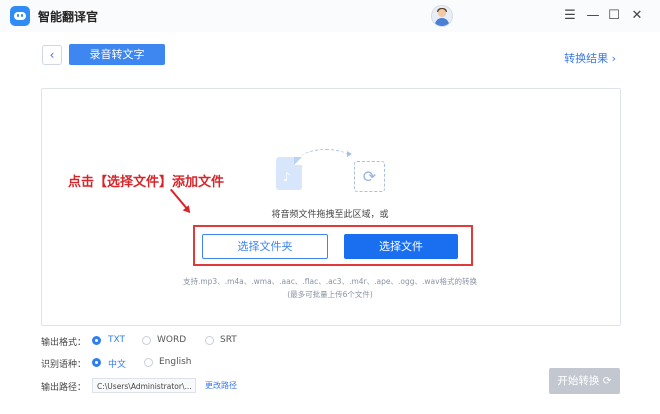 The image size is (660, 414). Describe the element at coordinates (171, 340) in the screenshot. I see `radio-word-label: WORD` at that location.